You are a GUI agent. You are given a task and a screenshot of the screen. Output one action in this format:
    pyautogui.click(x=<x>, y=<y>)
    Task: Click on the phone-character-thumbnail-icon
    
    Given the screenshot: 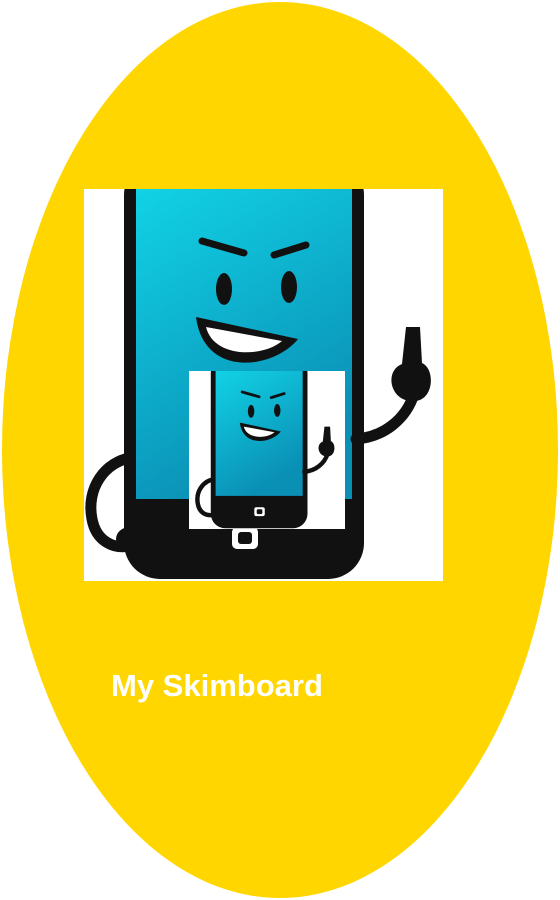 What is the action you would take?
    pyautogui.click(x=265, y=450)
    